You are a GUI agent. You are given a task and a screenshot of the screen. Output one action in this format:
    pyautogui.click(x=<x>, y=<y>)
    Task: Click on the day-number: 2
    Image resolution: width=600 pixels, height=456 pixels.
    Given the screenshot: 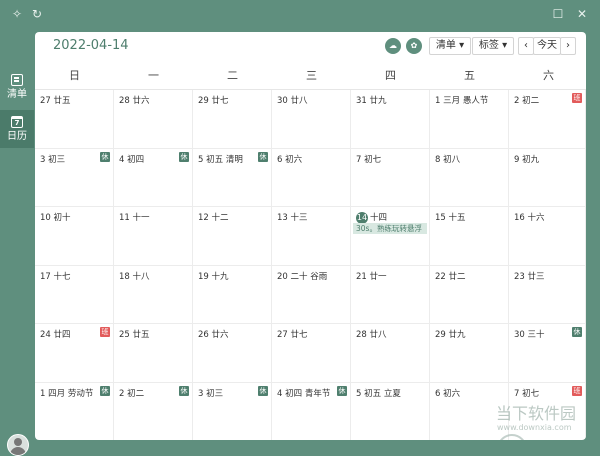 What is the action you would take?
    pyautogui.click(x=122, y=393)
    